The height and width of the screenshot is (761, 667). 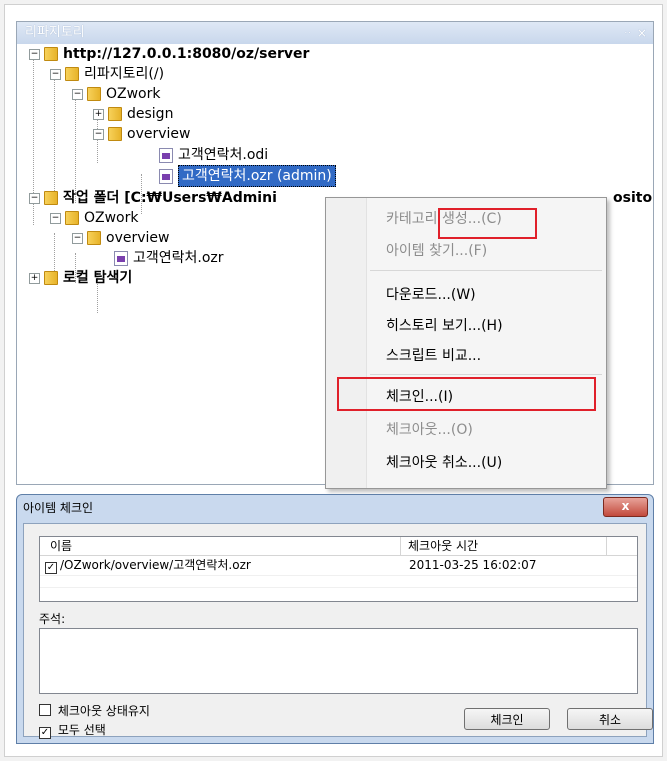 I want to click on menu-icon-gutter, so click(x=346, y=343).